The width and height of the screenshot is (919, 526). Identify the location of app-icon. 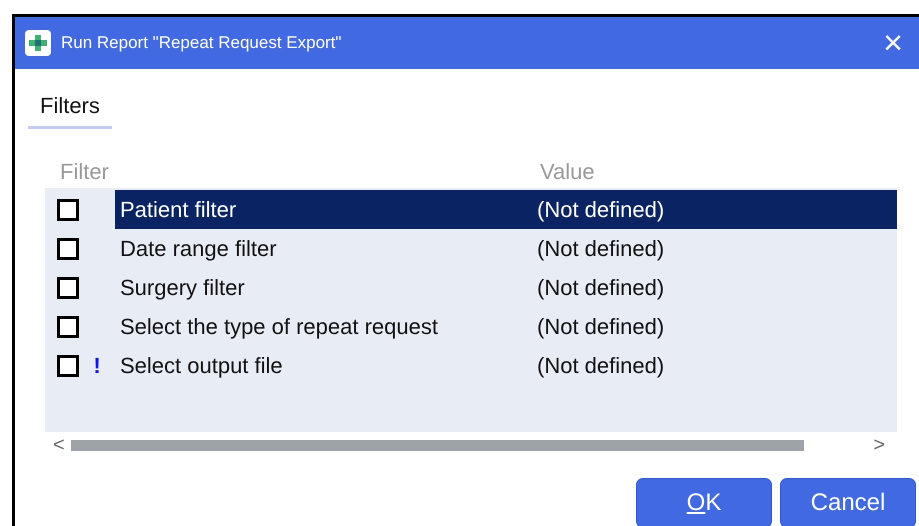
(38, 43).